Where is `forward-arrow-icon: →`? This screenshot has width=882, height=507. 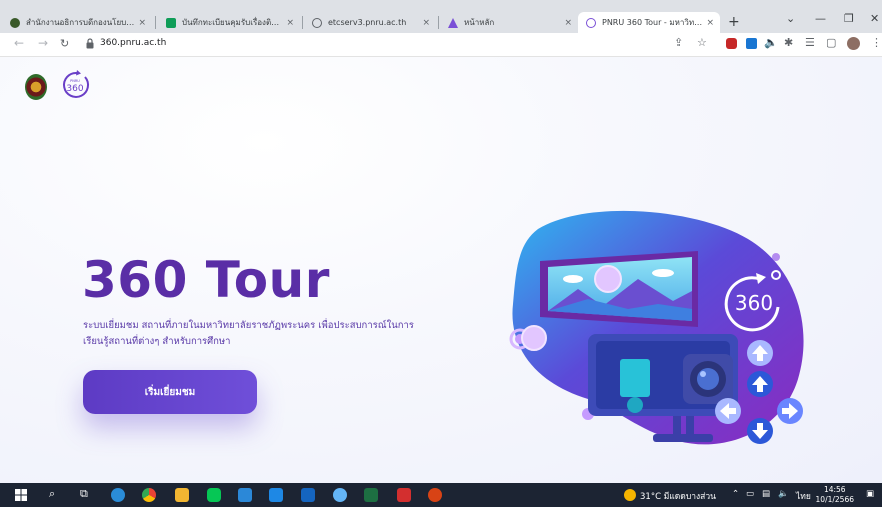
forward-arrow-icon: → is located at coordinates (43, 43).